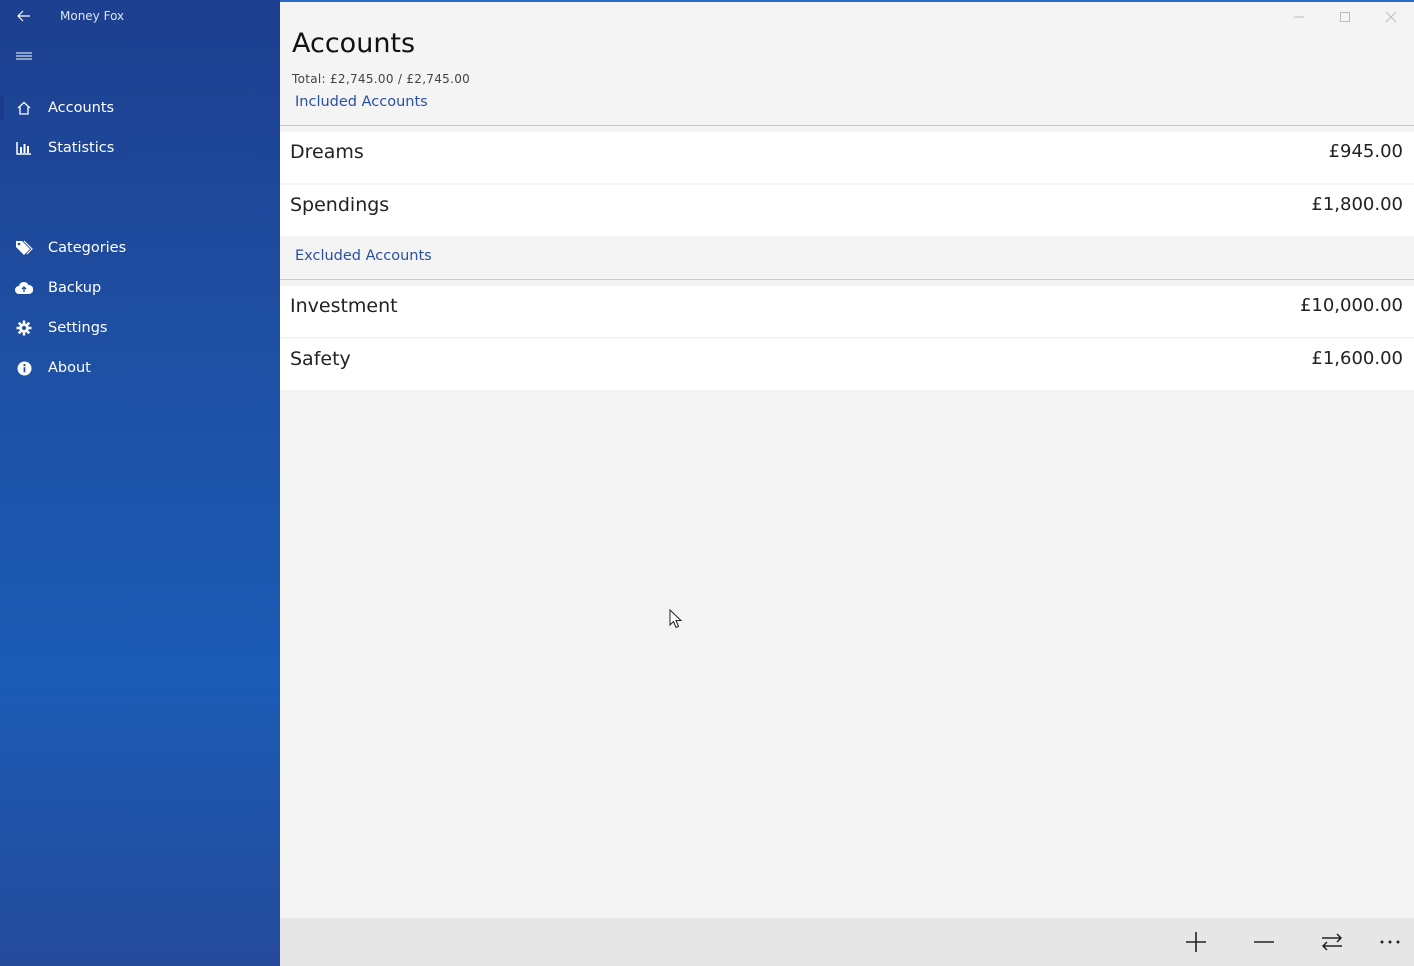  I want to click on excluded-accounts-header: Excluded Accounts, so click(363, 256).